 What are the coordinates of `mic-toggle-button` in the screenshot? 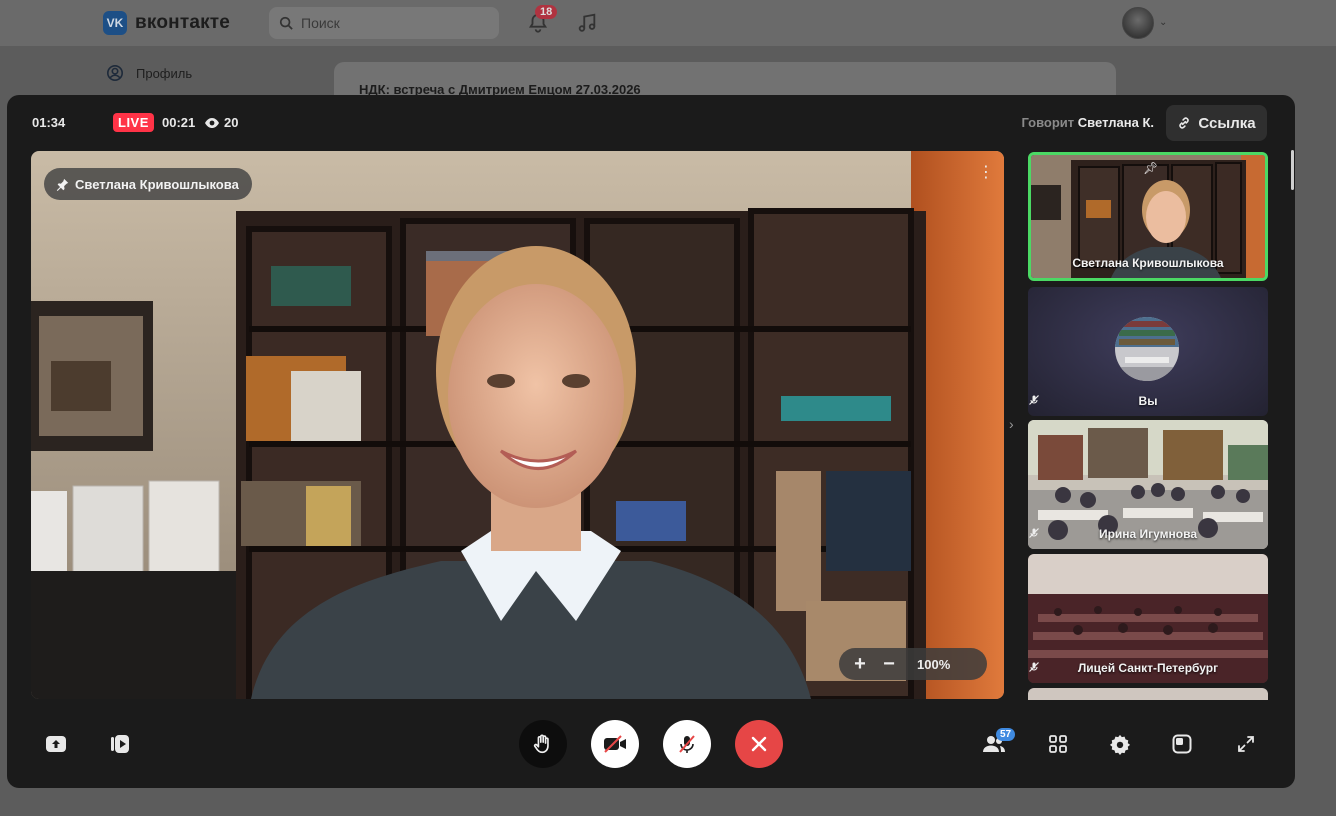 It's located at (687, 744).